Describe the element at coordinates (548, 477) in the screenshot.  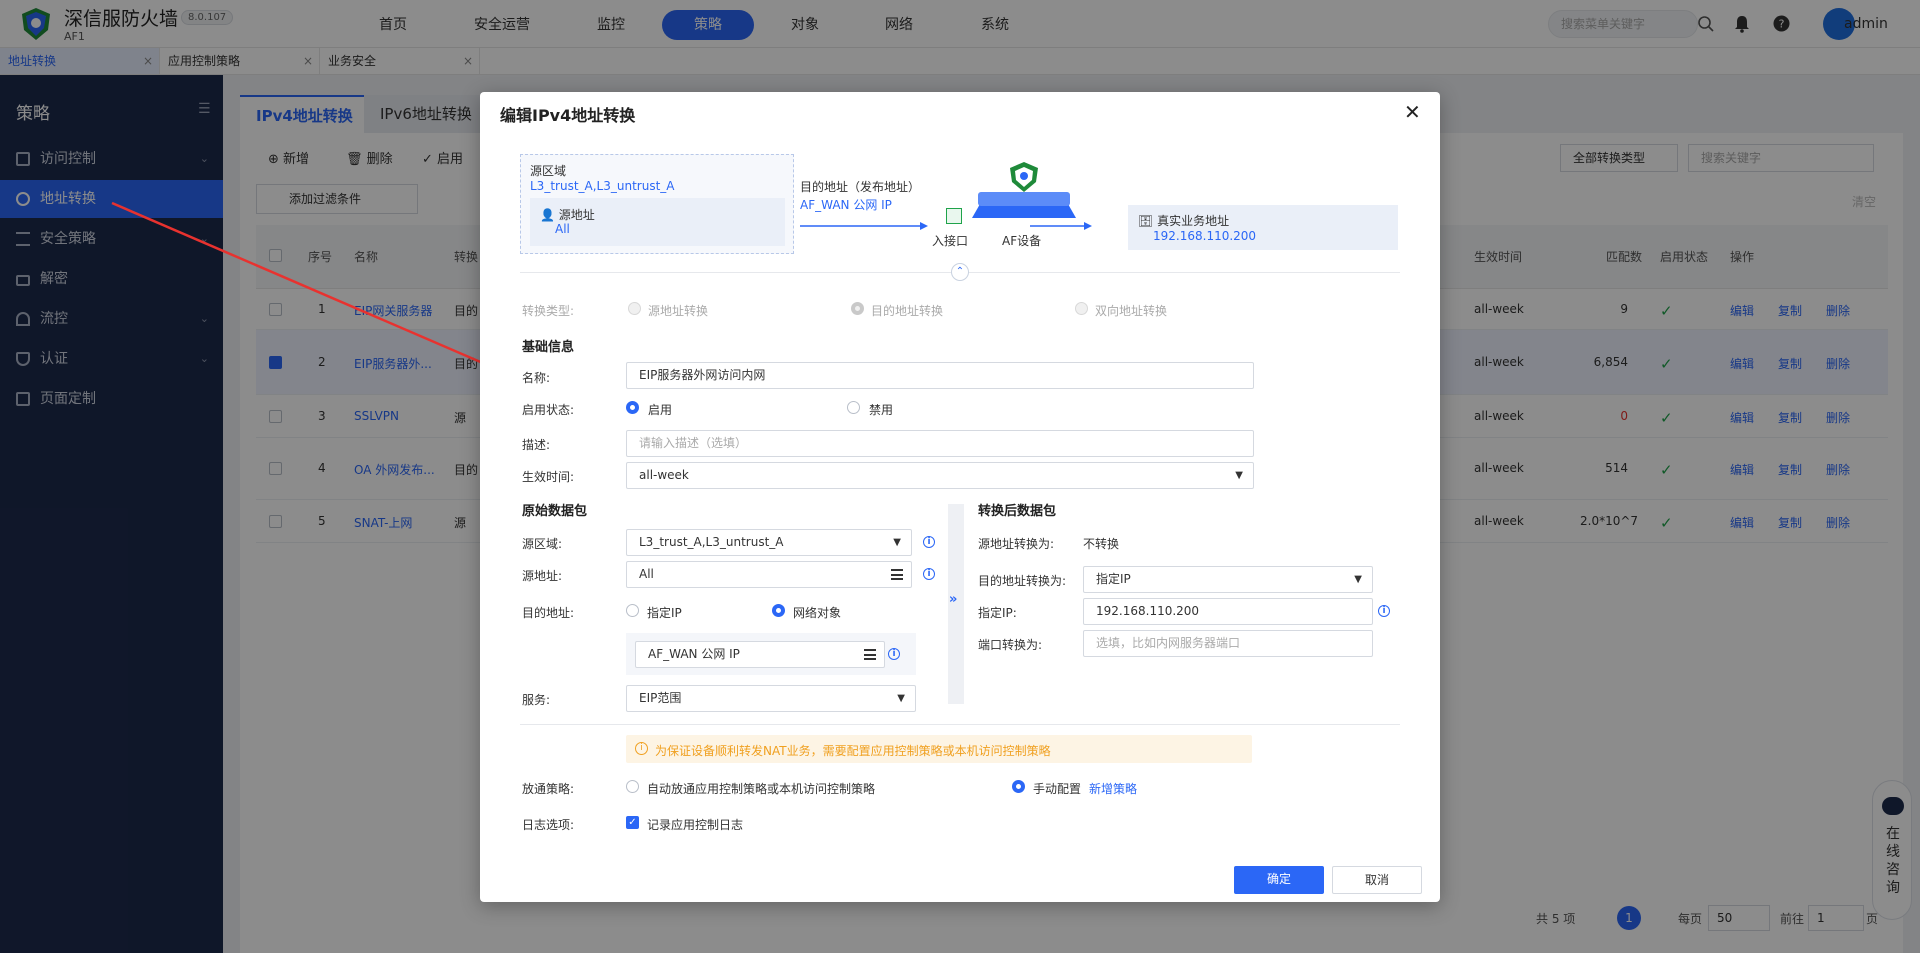
I see `time-label: 生效时间:` at that location.